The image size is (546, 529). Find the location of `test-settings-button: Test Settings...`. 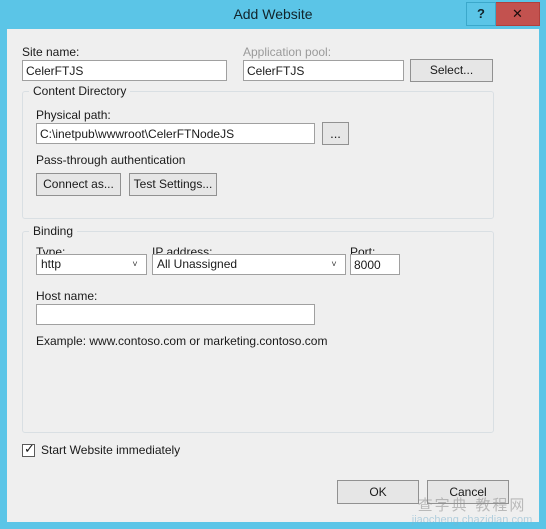

test-settings-button: Test Settings... is located at coordinates (173, 184).